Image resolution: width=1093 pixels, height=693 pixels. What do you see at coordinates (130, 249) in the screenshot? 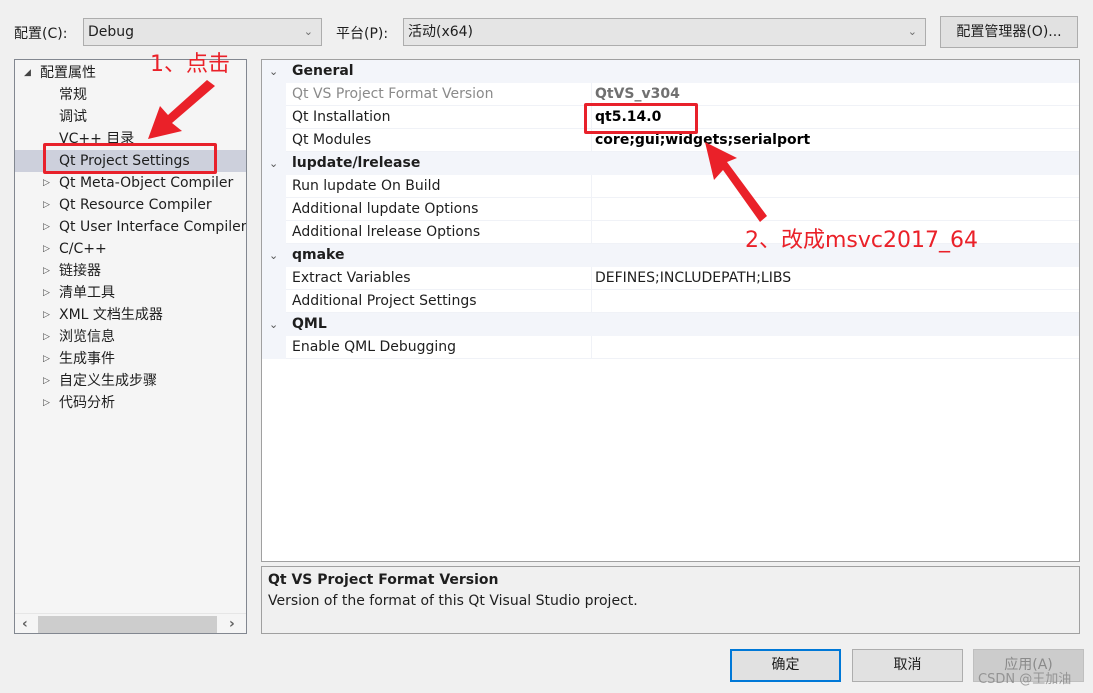
I see `tree-item: ▷ C/C++` at bounding box center [130, 249].